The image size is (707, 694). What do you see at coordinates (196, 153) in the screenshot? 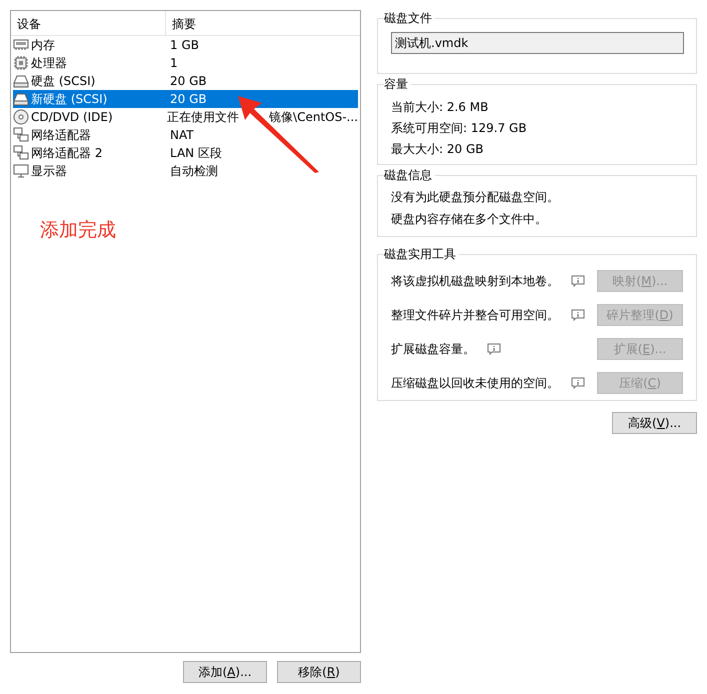
I see `device-summary: LAN 区段` at bounding box center [196, 153].